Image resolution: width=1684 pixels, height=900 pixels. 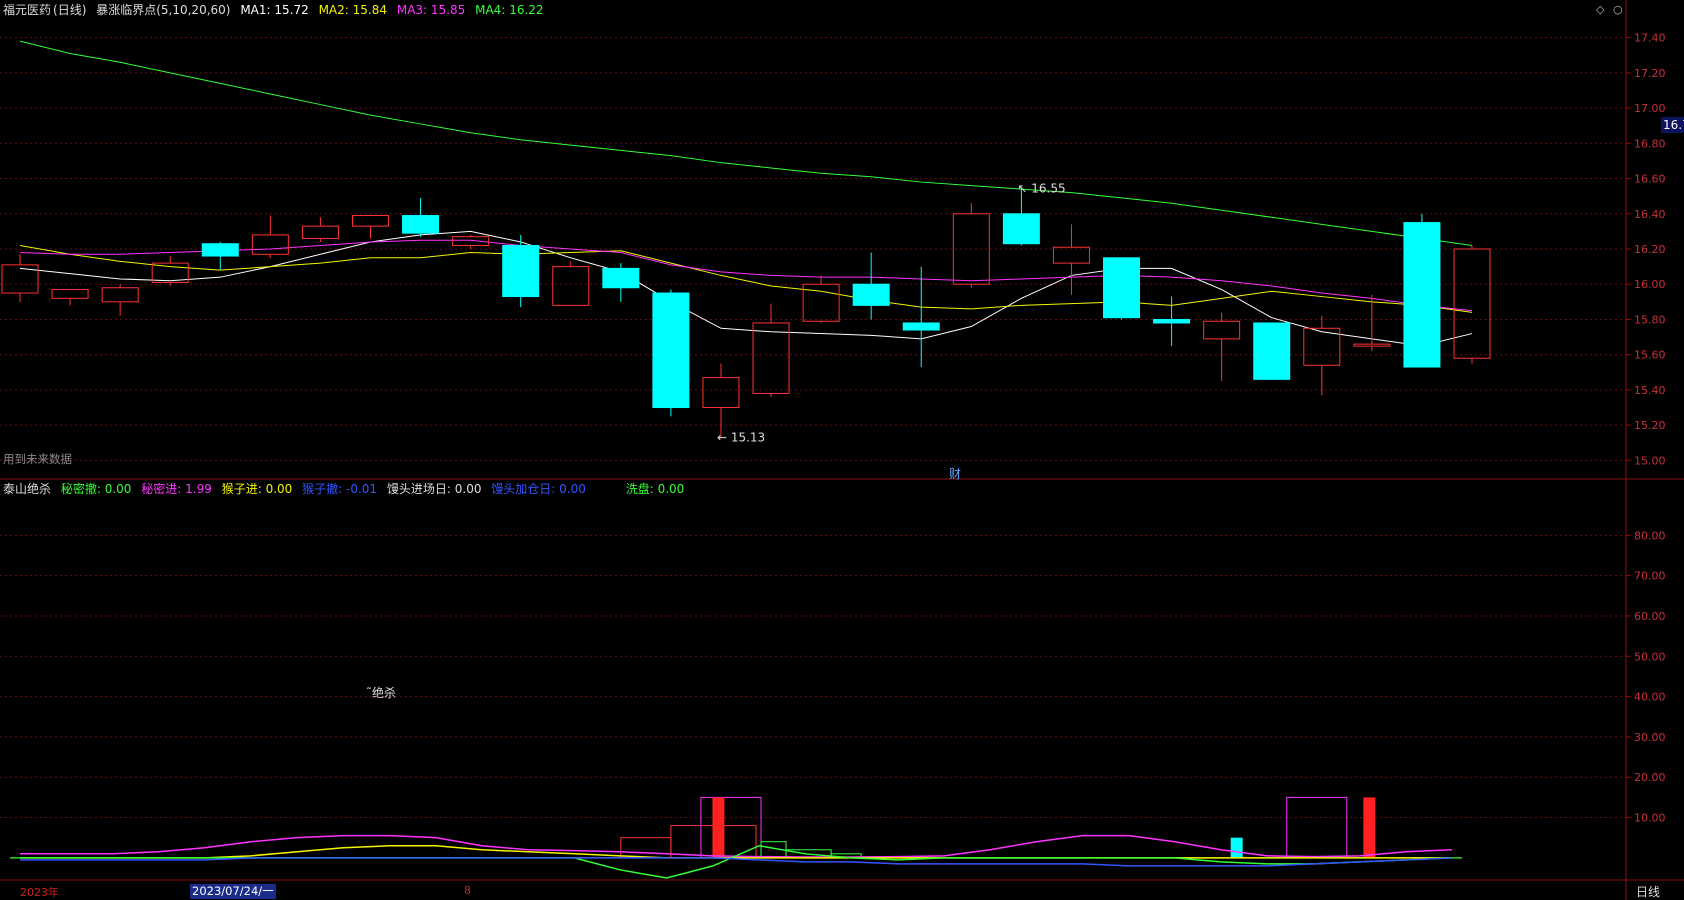 What do you see at coordinates (1618, 9) in the screenshot?
I see `circle-icon: ○` at bounding box center [1618, 9].